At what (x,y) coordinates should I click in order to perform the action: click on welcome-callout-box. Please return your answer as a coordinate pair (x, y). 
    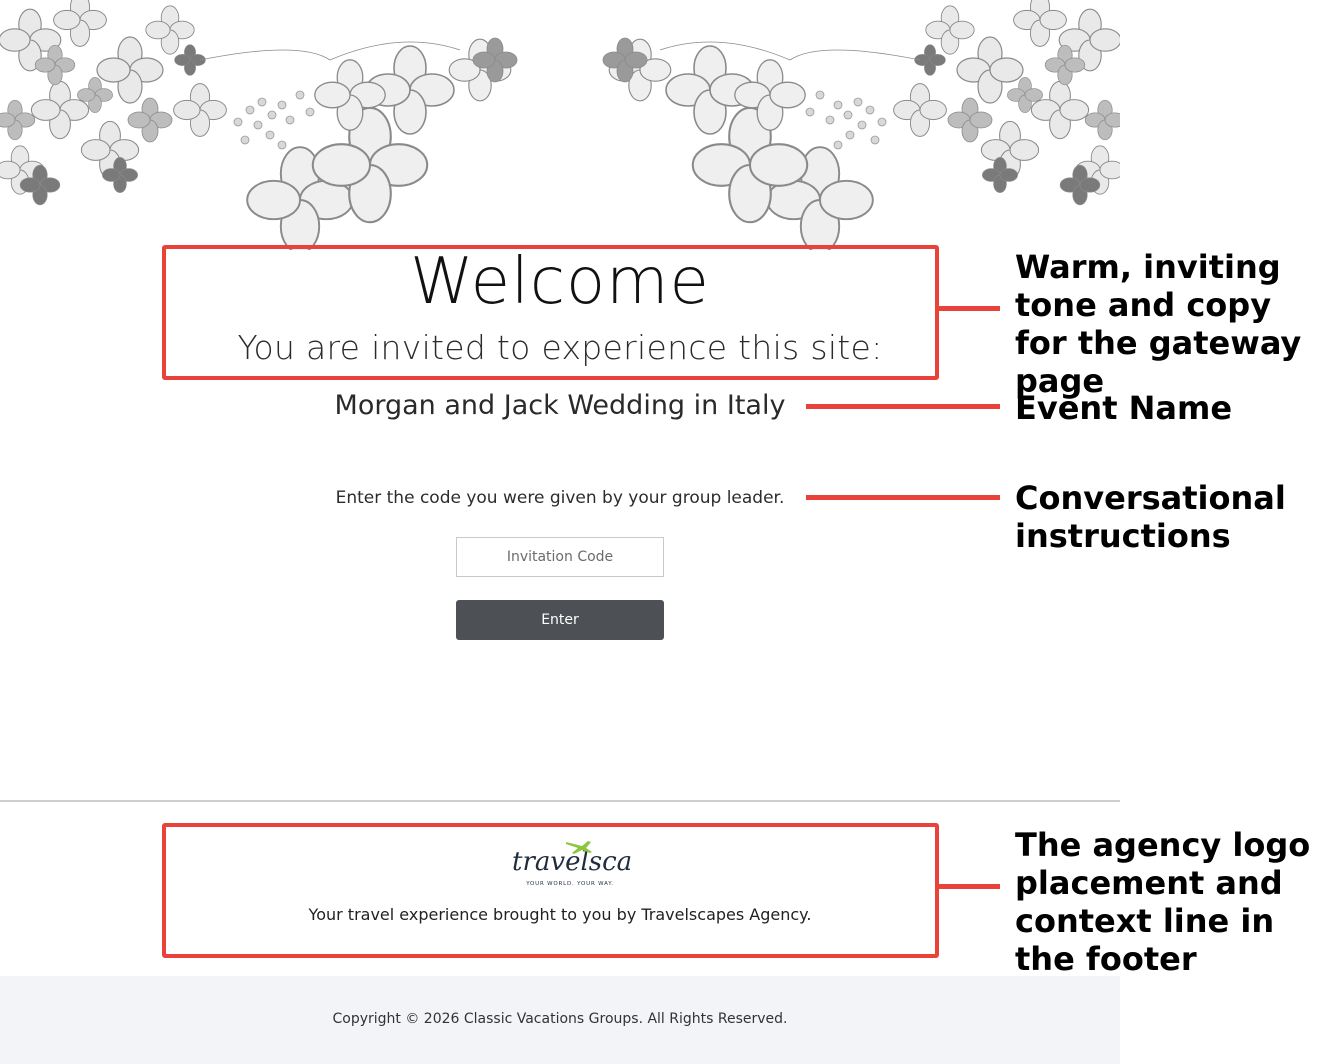
    Looking at the image, I should click on (550, 312).